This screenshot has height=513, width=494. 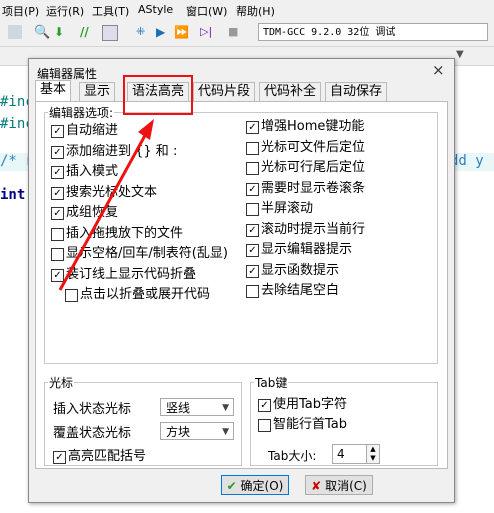 I want to click on arrow-line, so click(x=104, y=210).